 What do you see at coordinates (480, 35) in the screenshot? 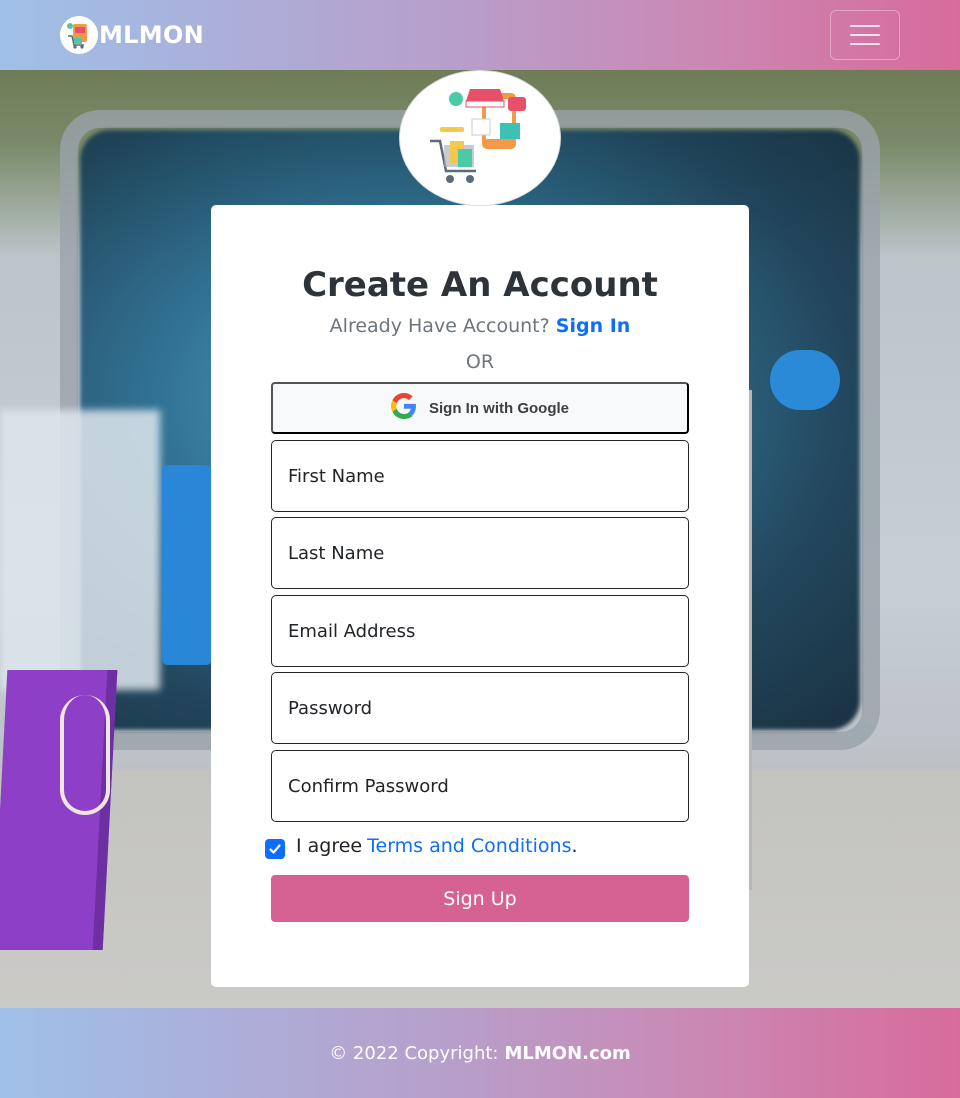
I see `navbar: MLMON` at bounding box center [480, 35].